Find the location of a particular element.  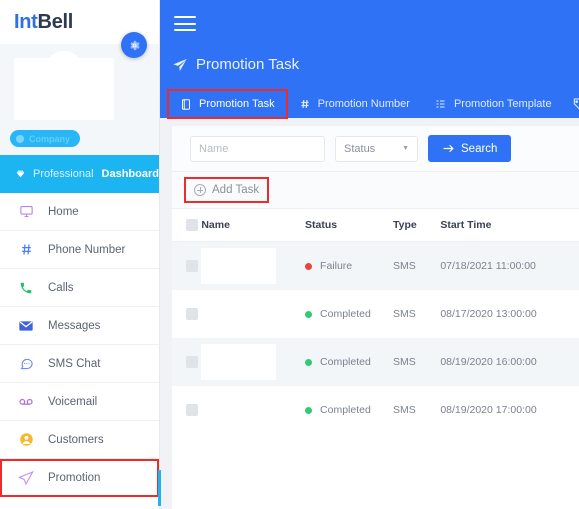

sidebar-item-label: SMS Chat is located at coordinates (74, 363).